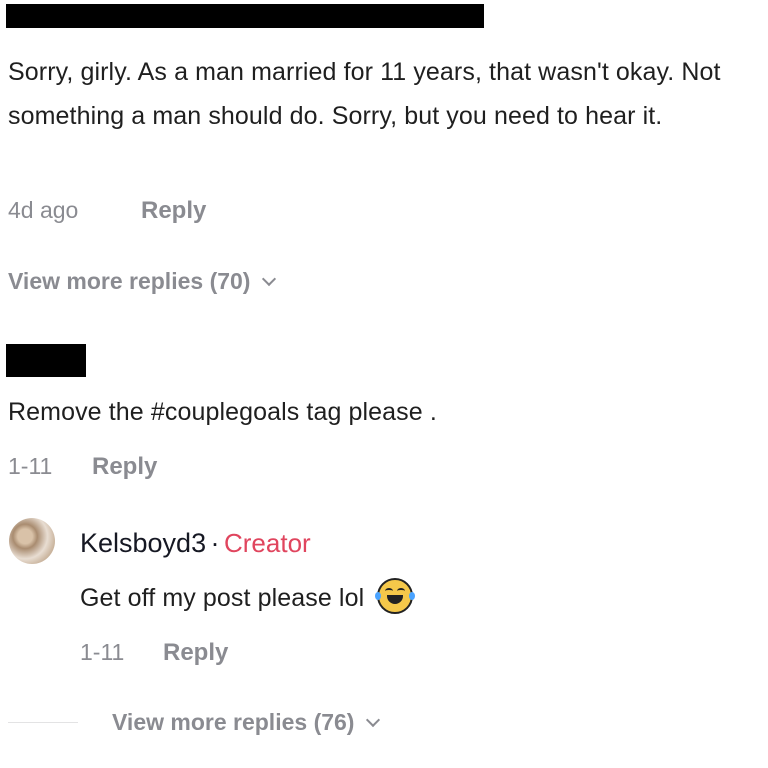 The height and width of the screenshot is (768, 768). What do you see at coordinates (395, 596) in the screenshot?
I see `laughing-emoji-icon` at bounding box center [395, 596].